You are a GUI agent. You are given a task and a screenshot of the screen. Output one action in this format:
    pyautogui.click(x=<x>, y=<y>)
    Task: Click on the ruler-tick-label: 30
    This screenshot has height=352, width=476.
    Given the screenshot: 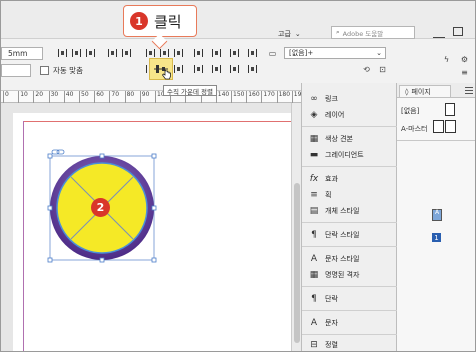 What is the action you would take?
    pyautogui.click(x=53, y=97)
    